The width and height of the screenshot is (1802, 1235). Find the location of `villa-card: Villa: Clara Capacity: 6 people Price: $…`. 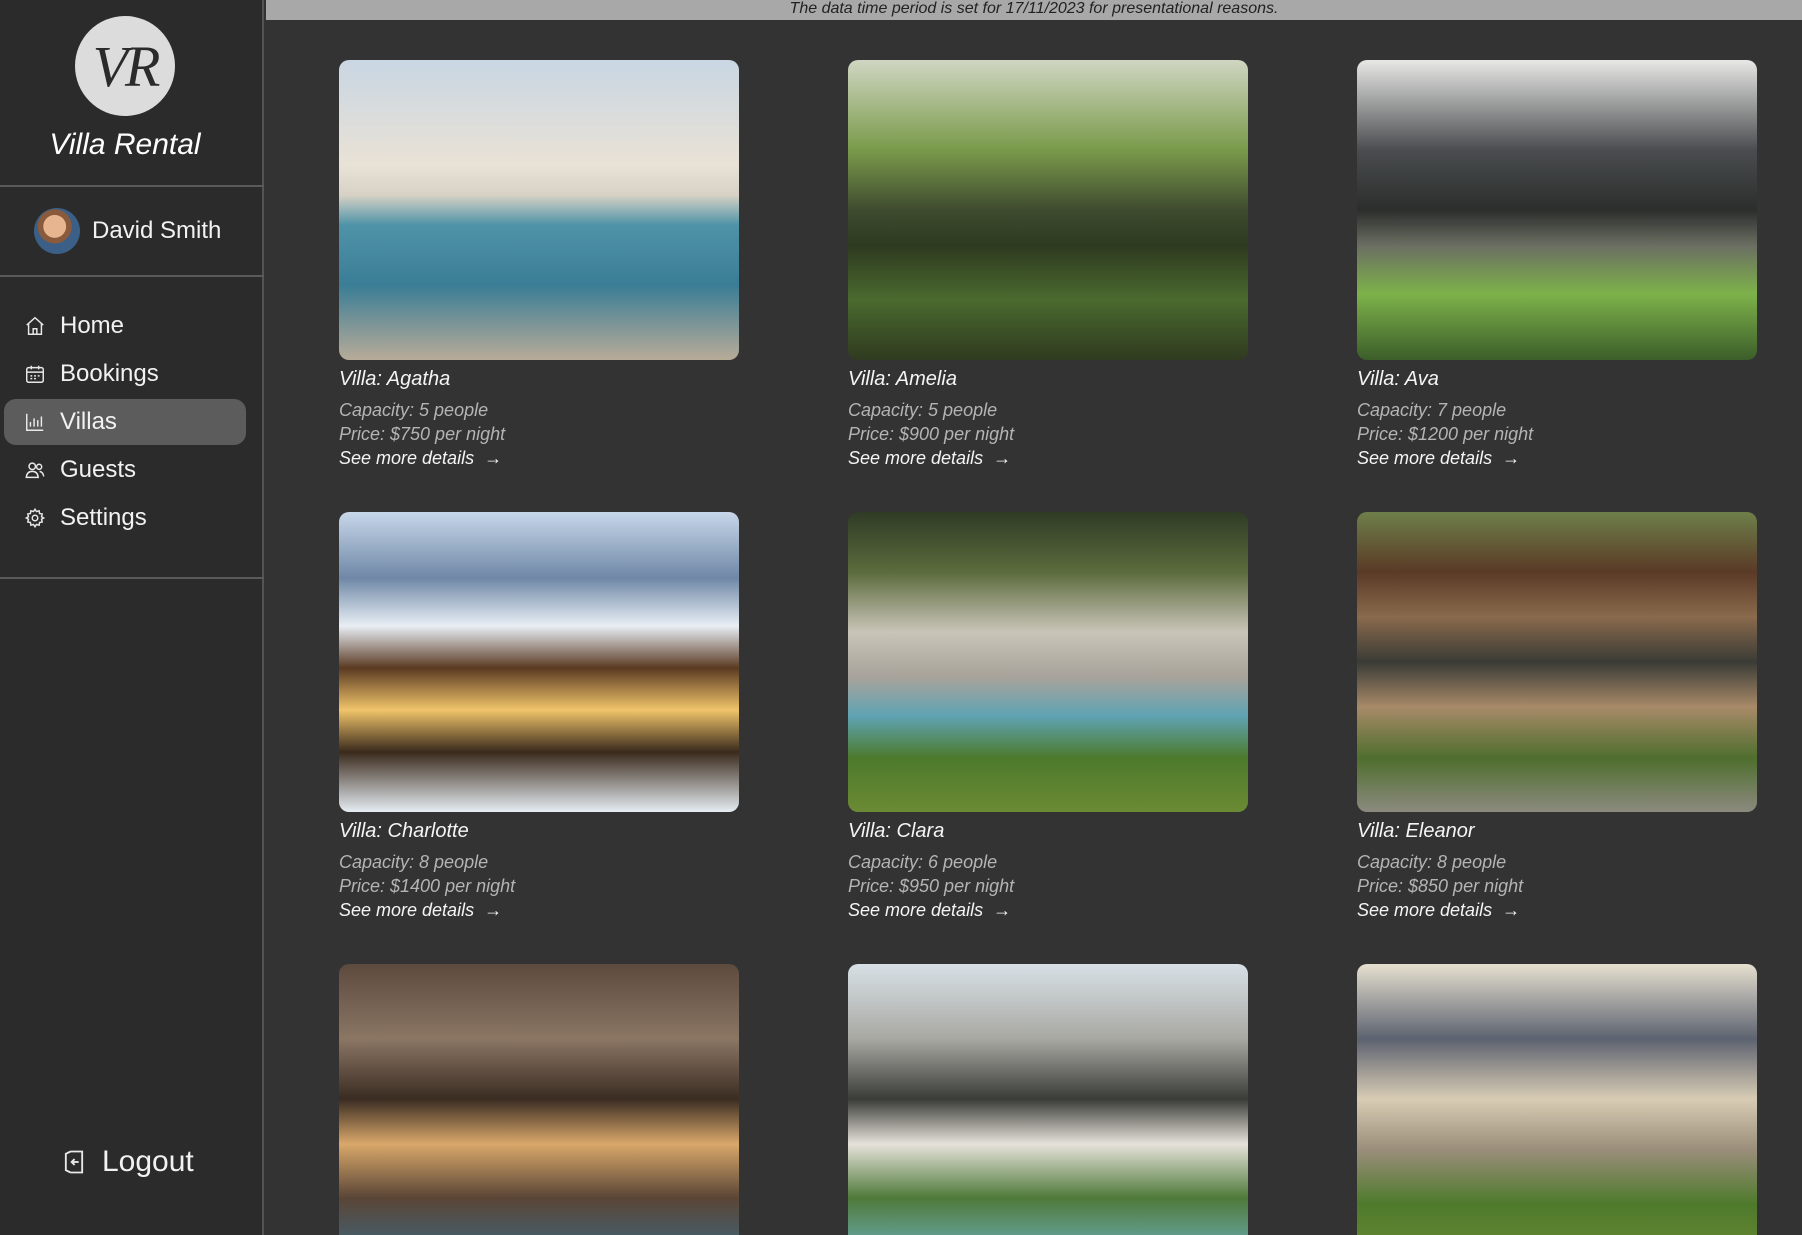

villa-card: Villa: Clara Capacity: 6 people Price: $… is located at coordinates (1048, 716).